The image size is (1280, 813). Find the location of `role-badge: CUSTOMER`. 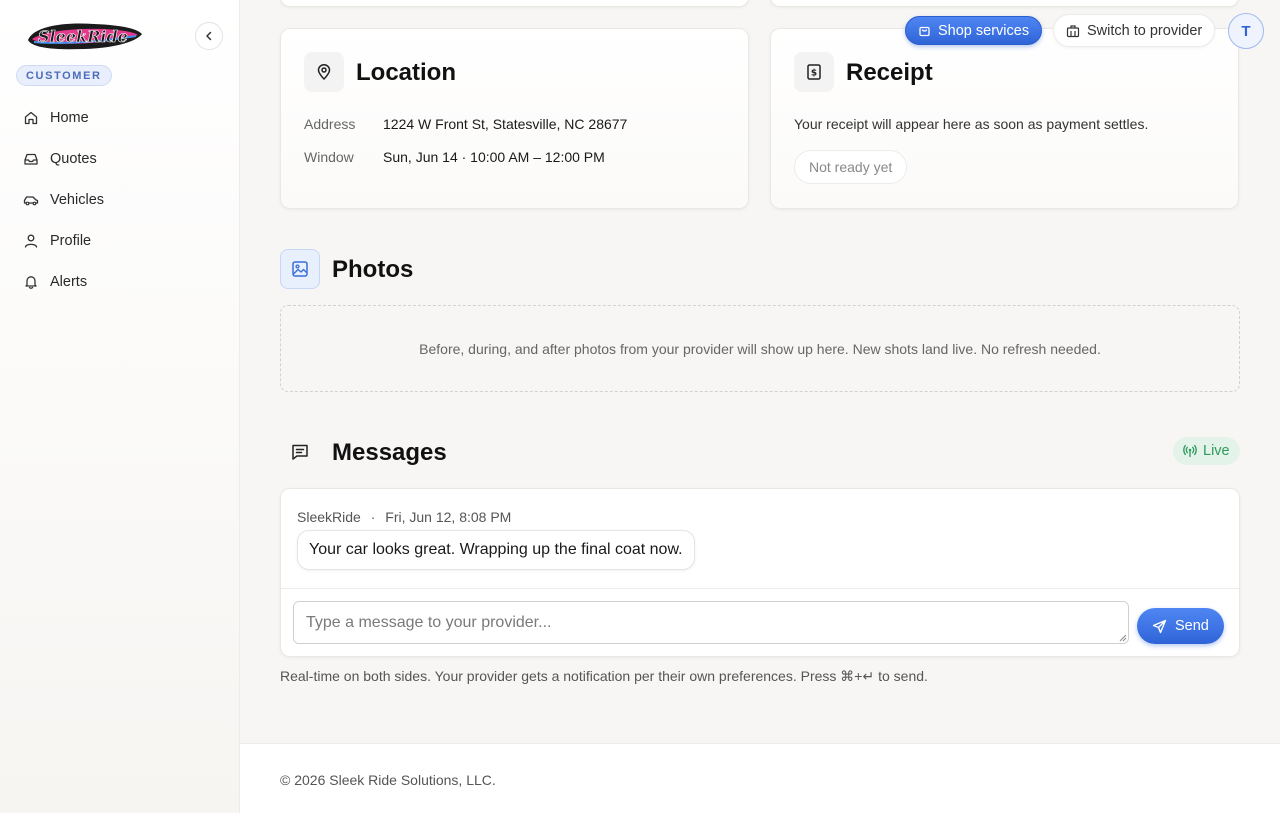

role-badge: CUSTOMER is located at coordinates (64, 75).